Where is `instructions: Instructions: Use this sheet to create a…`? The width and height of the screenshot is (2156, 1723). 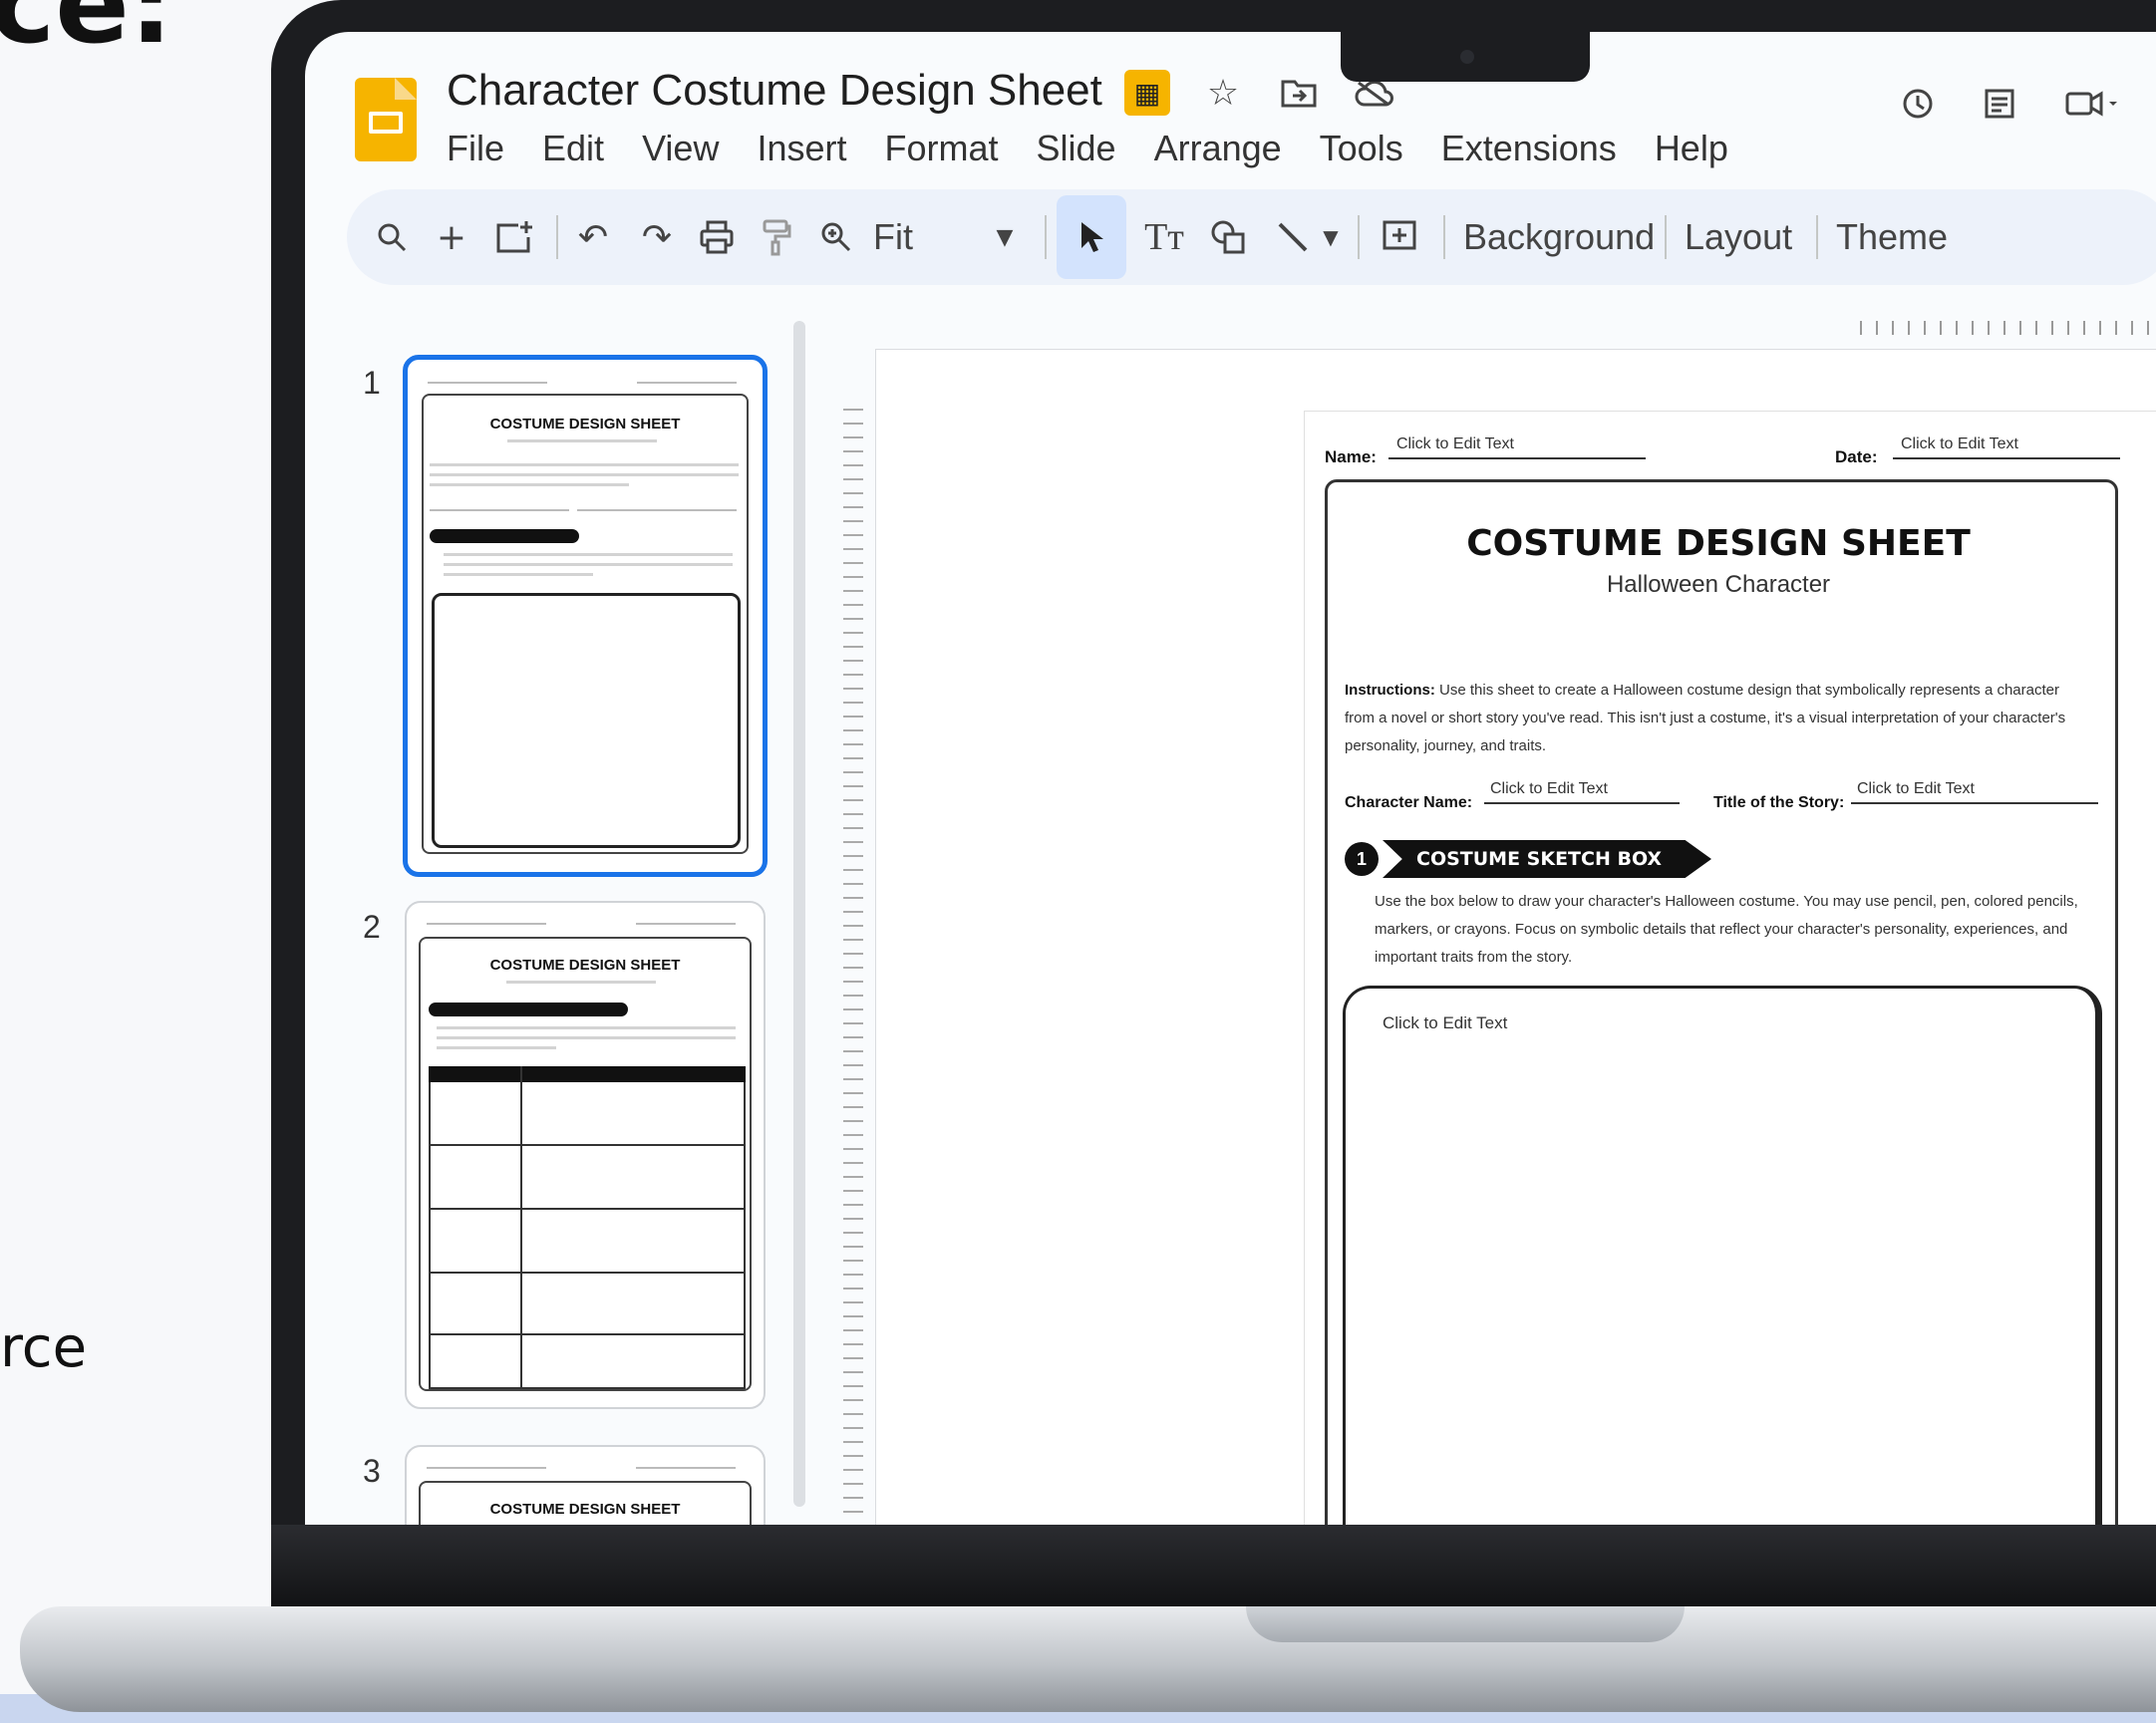 instructions: Instructions: Use this sheet to create a… is located at coordinates (1714, 718).